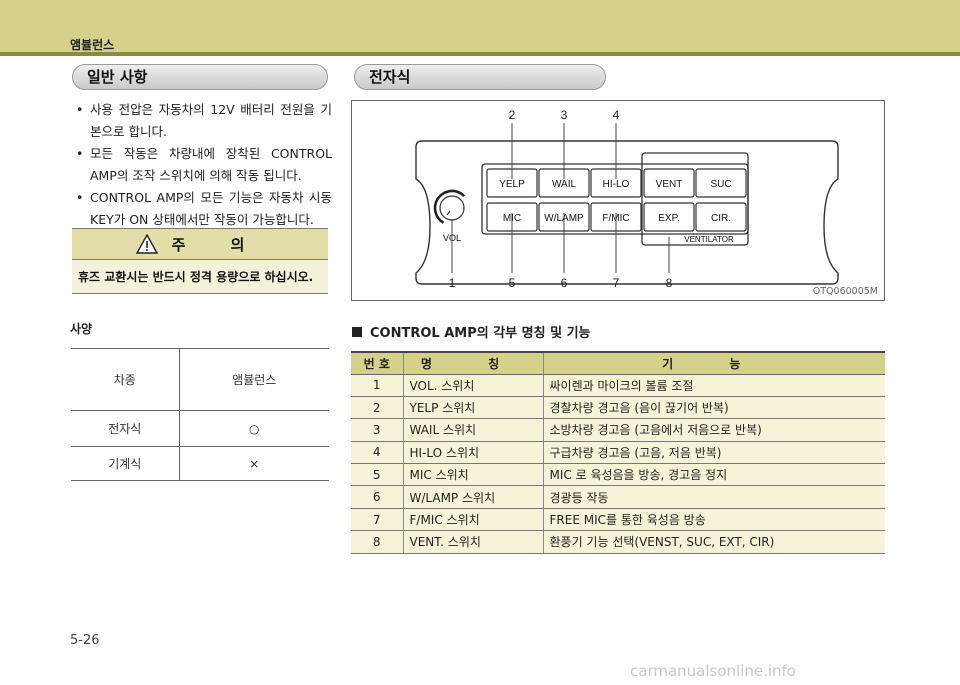  Describe the element at coordinates (253, 428) in the screenshot. I see `table-cell: ○` at that location.